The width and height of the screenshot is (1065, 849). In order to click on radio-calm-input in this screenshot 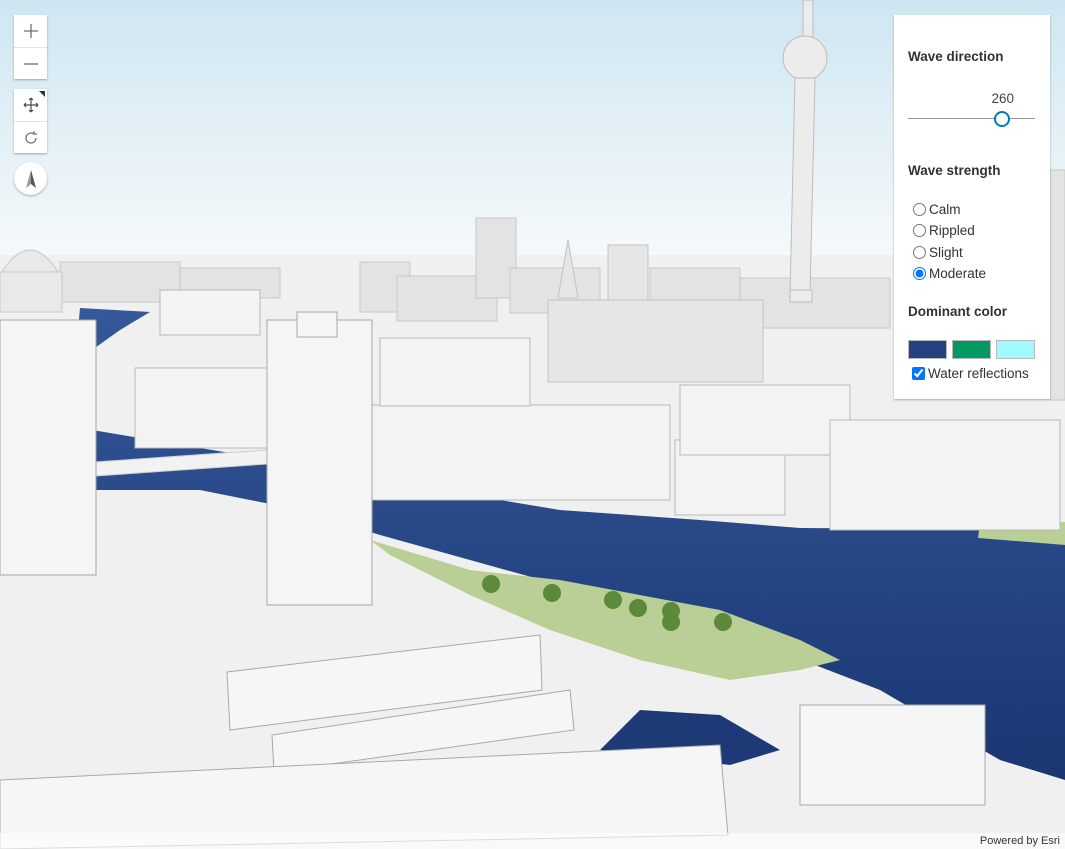, I will do `click(919, 209)`.